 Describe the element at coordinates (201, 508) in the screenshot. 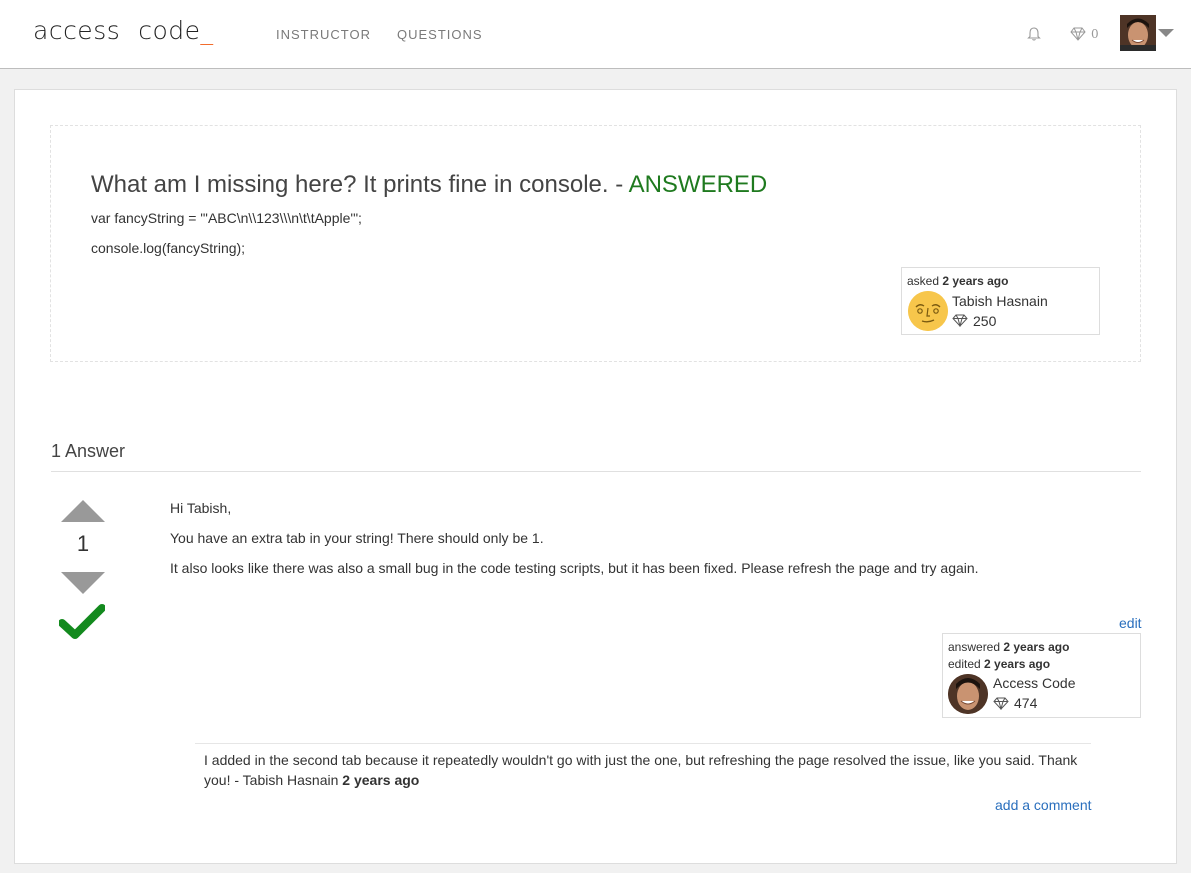

I see `answer-body-line: Hi Tabish,` at that location.